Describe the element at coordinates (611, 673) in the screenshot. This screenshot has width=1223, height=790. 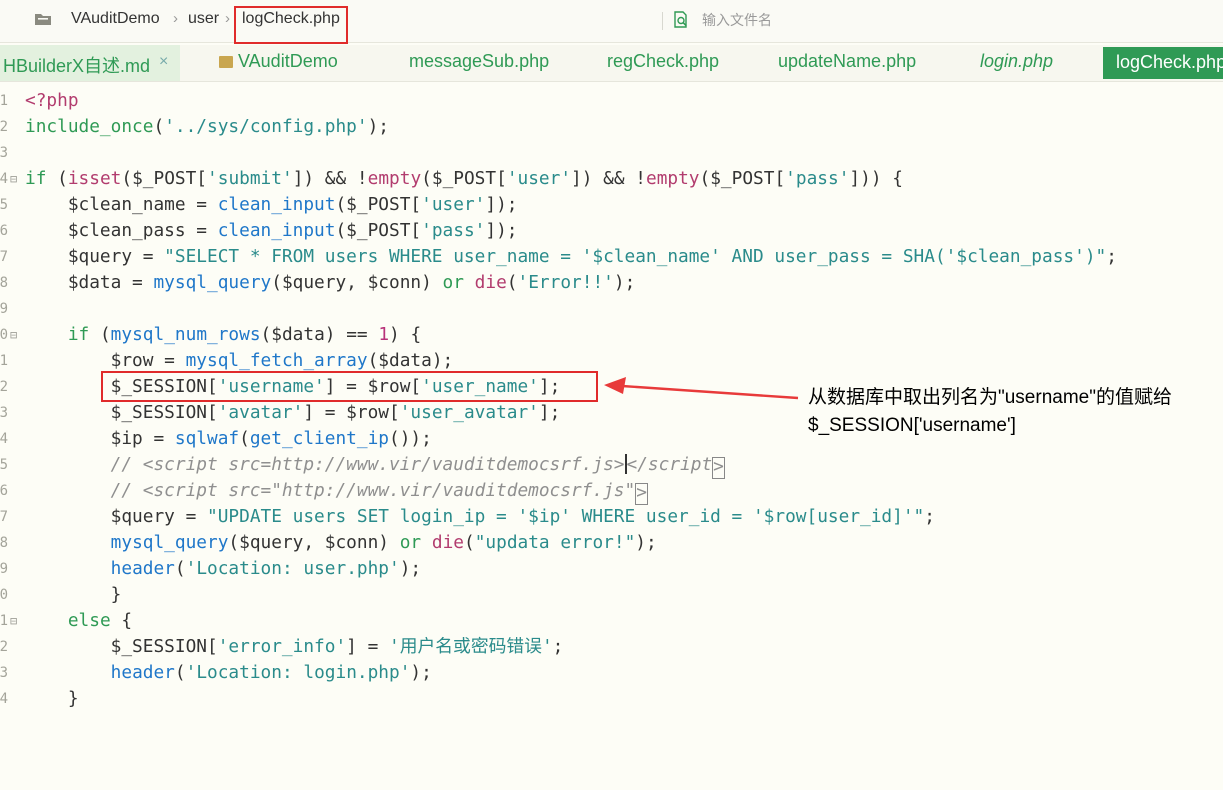
I see `code-line: 3 header('Location: login.php');` at that location.